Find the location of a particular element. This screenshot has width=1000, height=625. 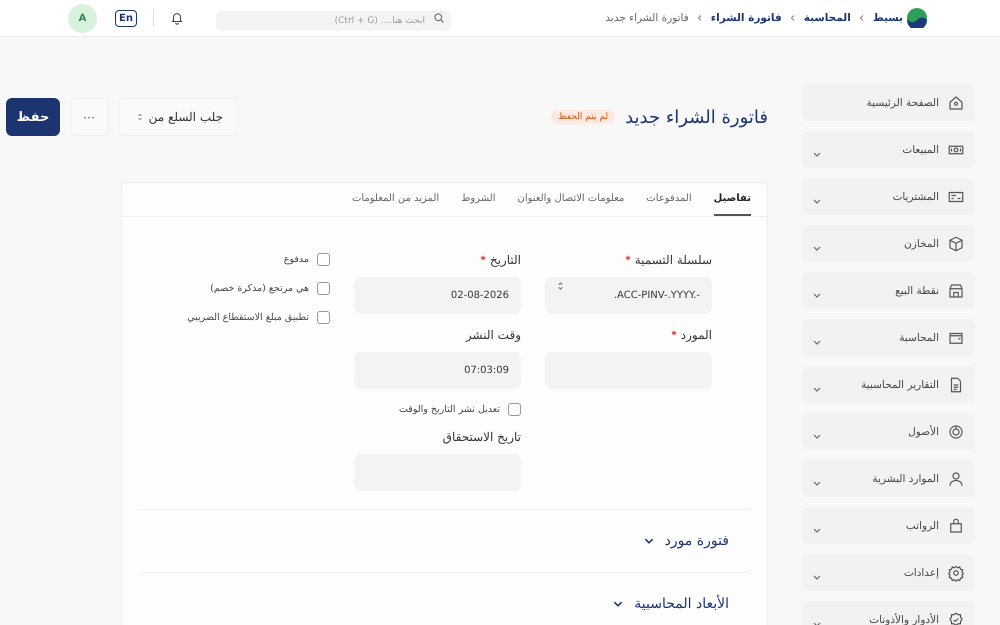

field-label: تاريخ الاستحقاق is located at coordinates (481, 437).